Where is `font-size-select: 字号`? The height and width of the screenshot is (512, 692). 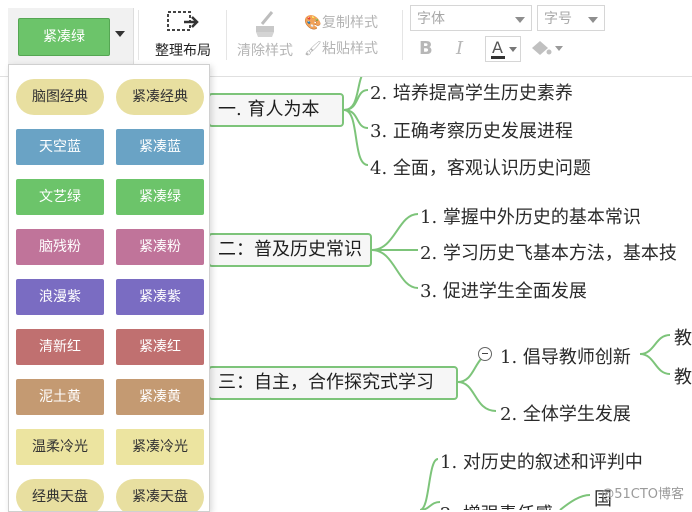
font-size-select: 字号 is located at coordinates (571, 18).